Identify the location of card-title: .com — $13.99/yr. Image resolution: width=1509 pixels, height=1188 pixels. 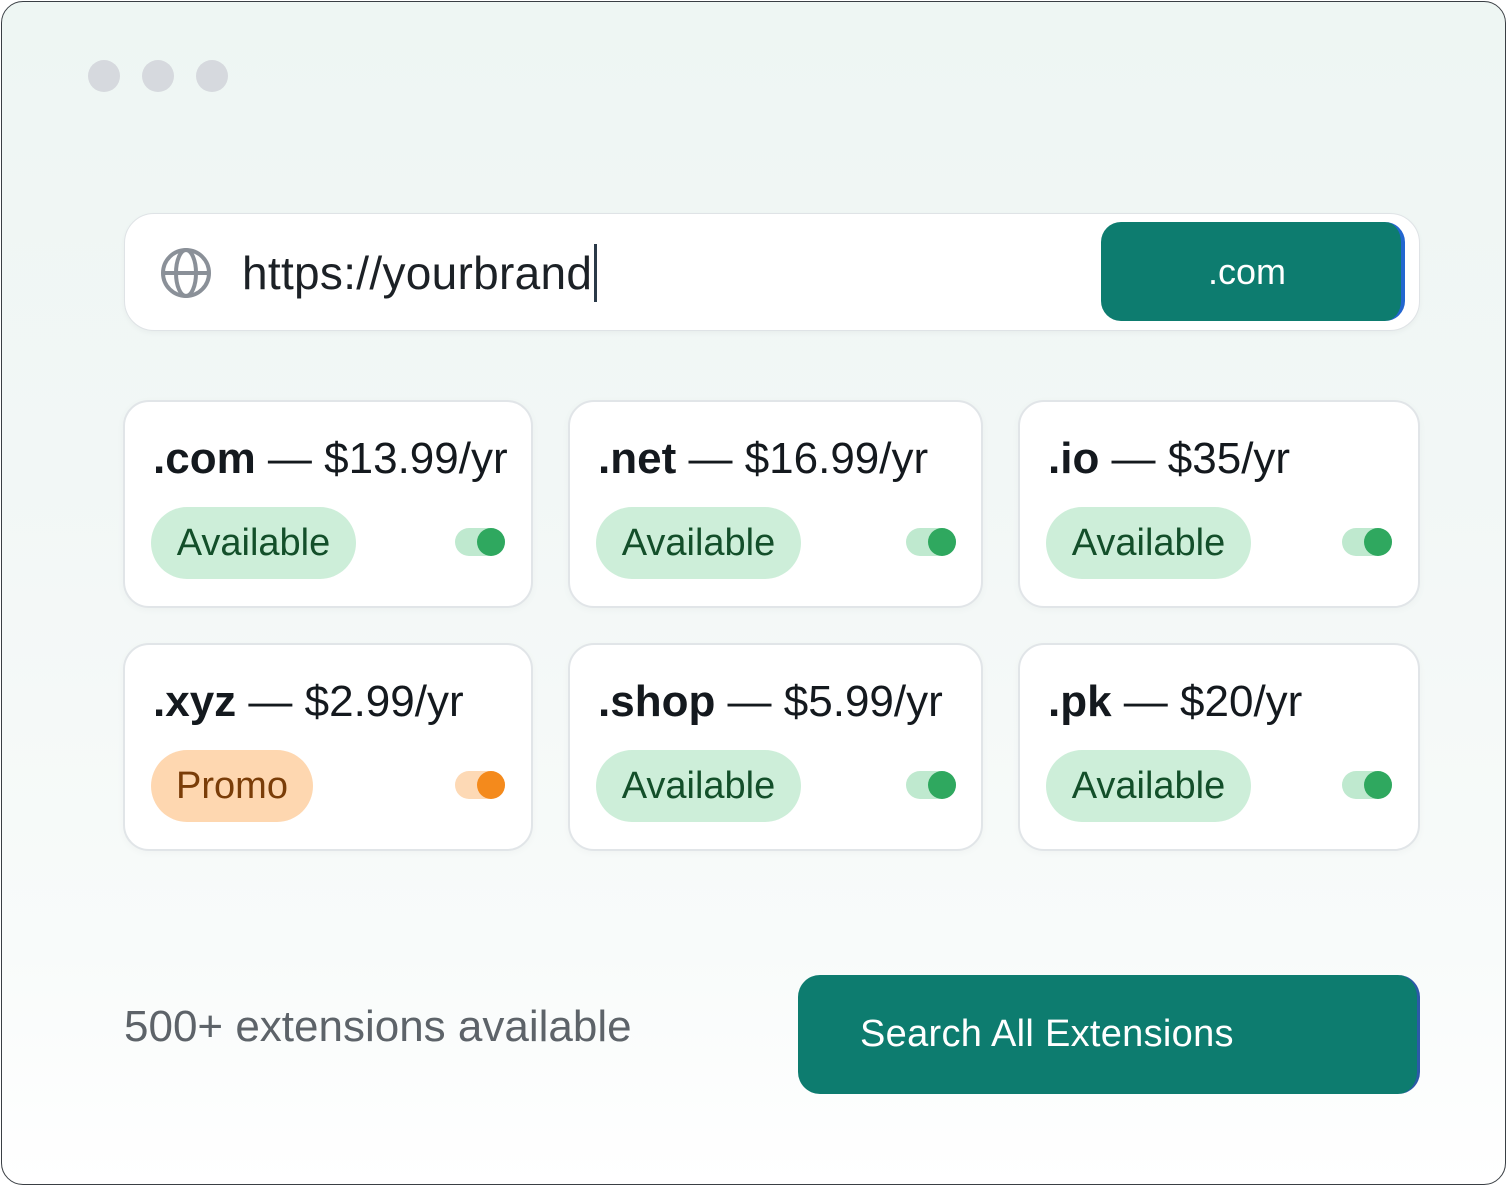
(330, 459).